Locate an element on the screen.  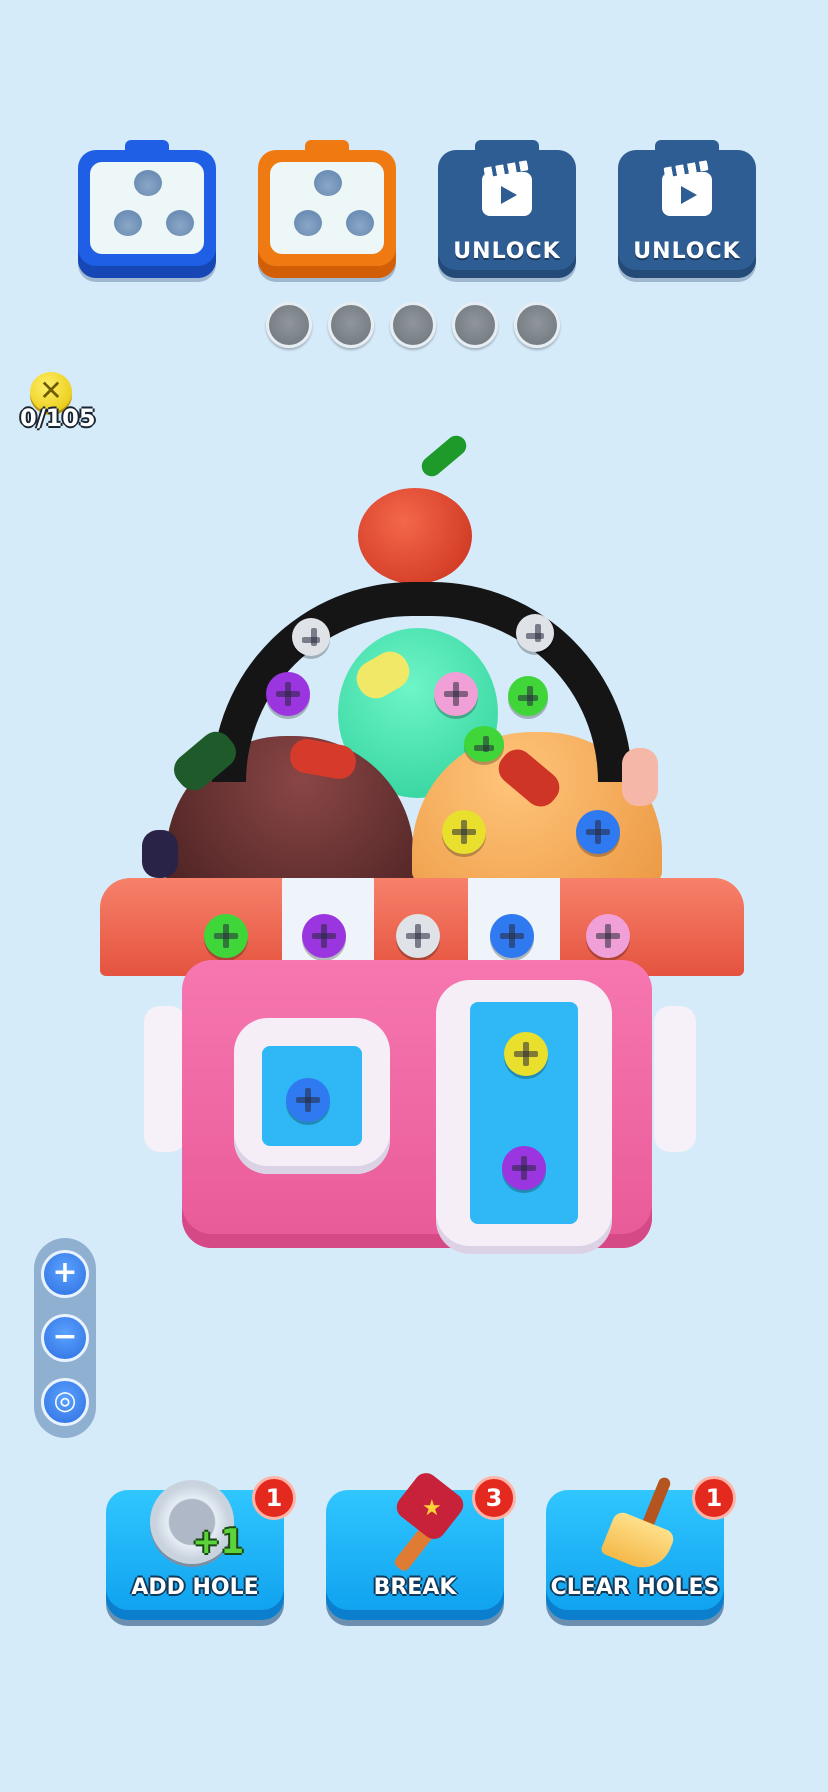
booster-label: BREAK is located at coordinates (415, 1587).